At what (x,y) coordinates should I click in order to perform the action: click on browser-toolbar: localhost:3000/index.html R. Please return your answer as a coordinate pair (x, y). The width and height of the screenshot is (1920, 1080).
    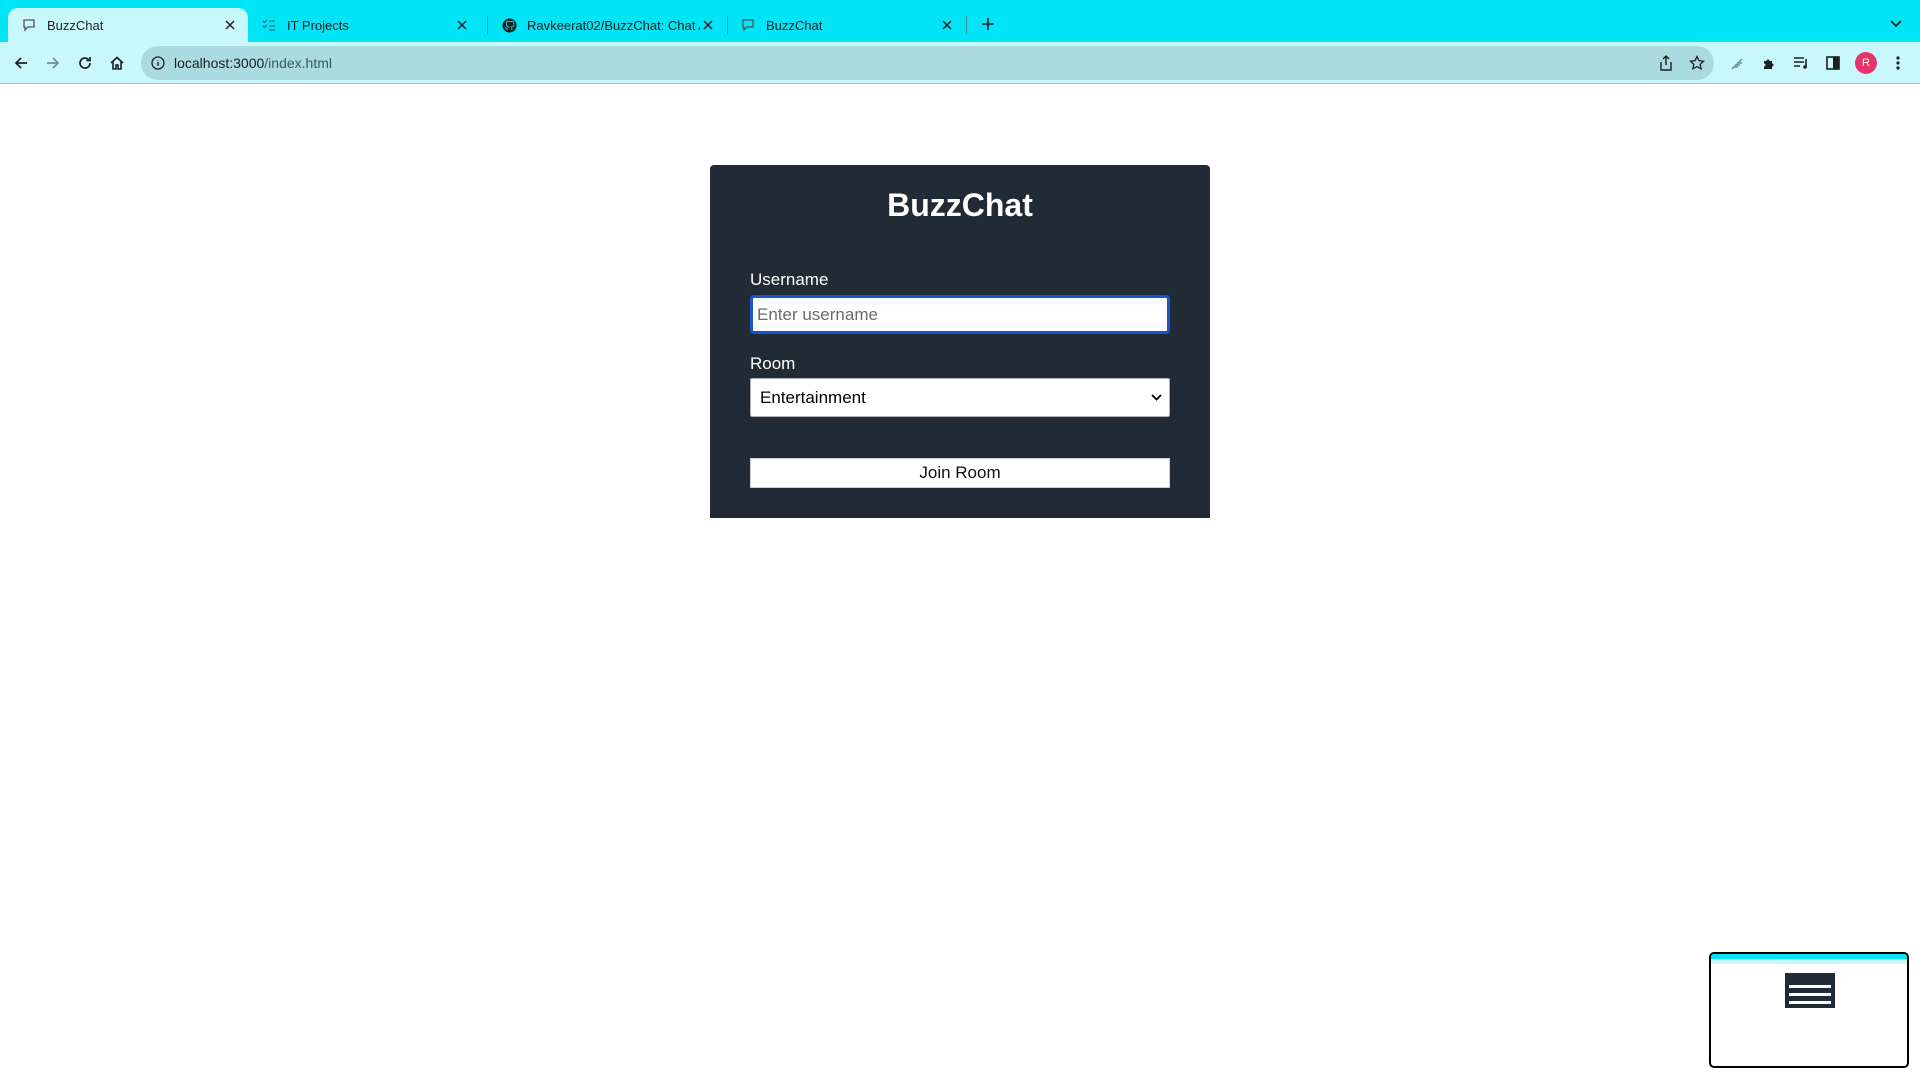
    Looking at the image, I should click on (960, 63).